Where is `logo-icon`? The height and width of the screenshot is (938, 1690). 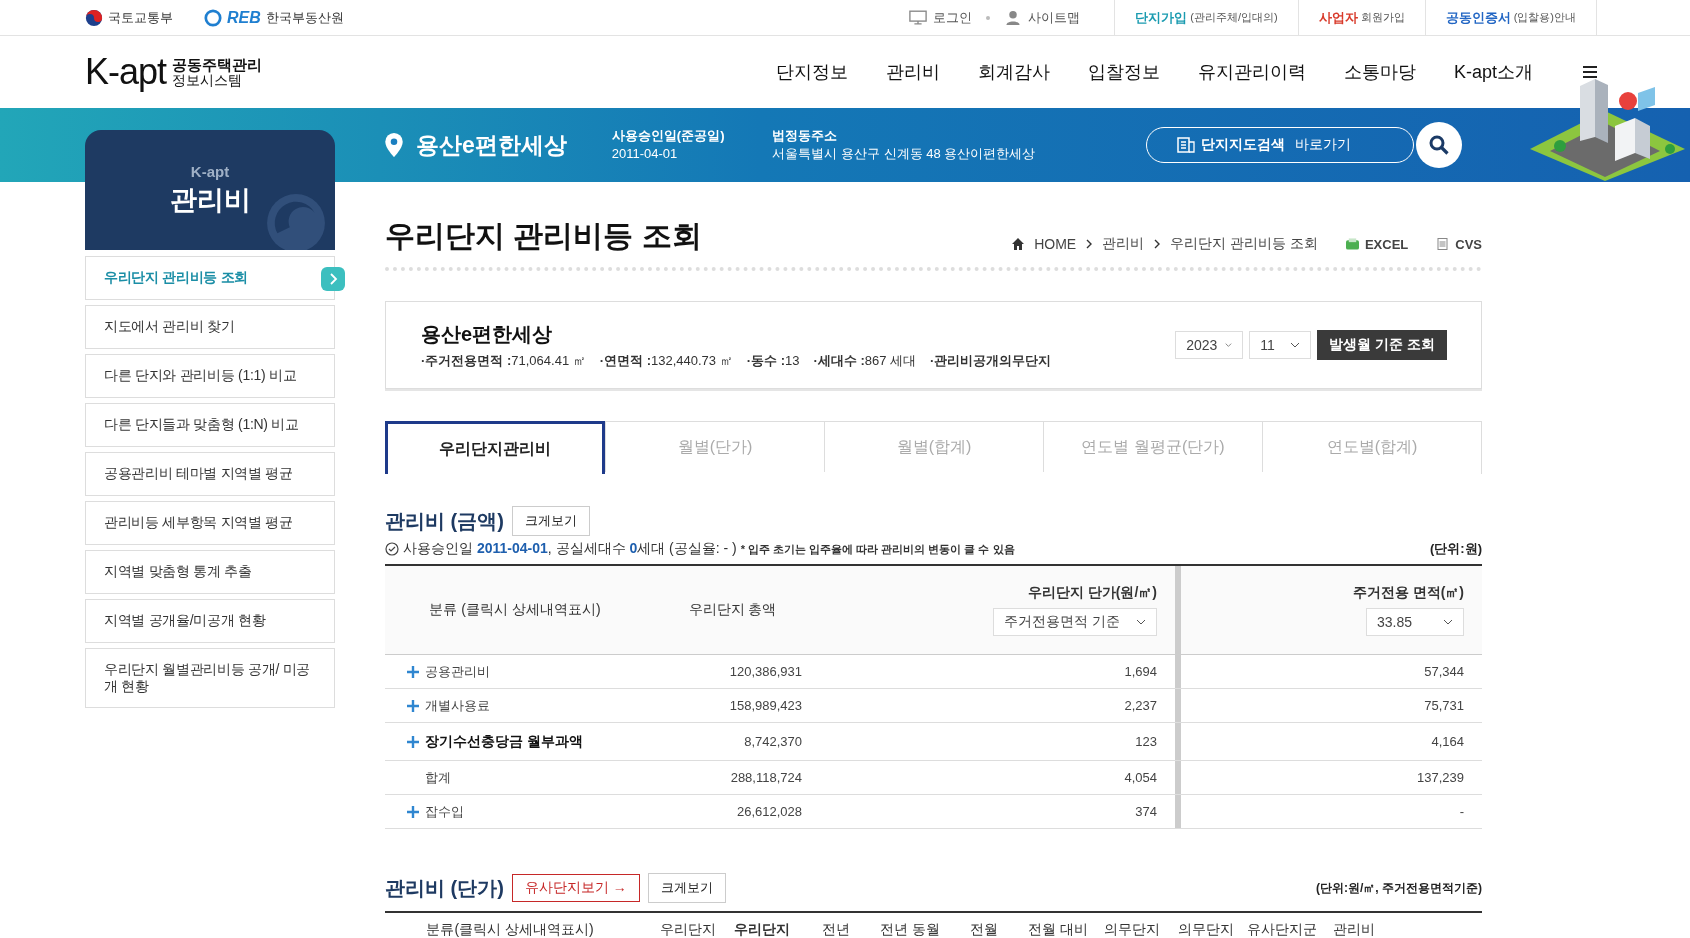
logo-icon is located at coordinates (213, 17).